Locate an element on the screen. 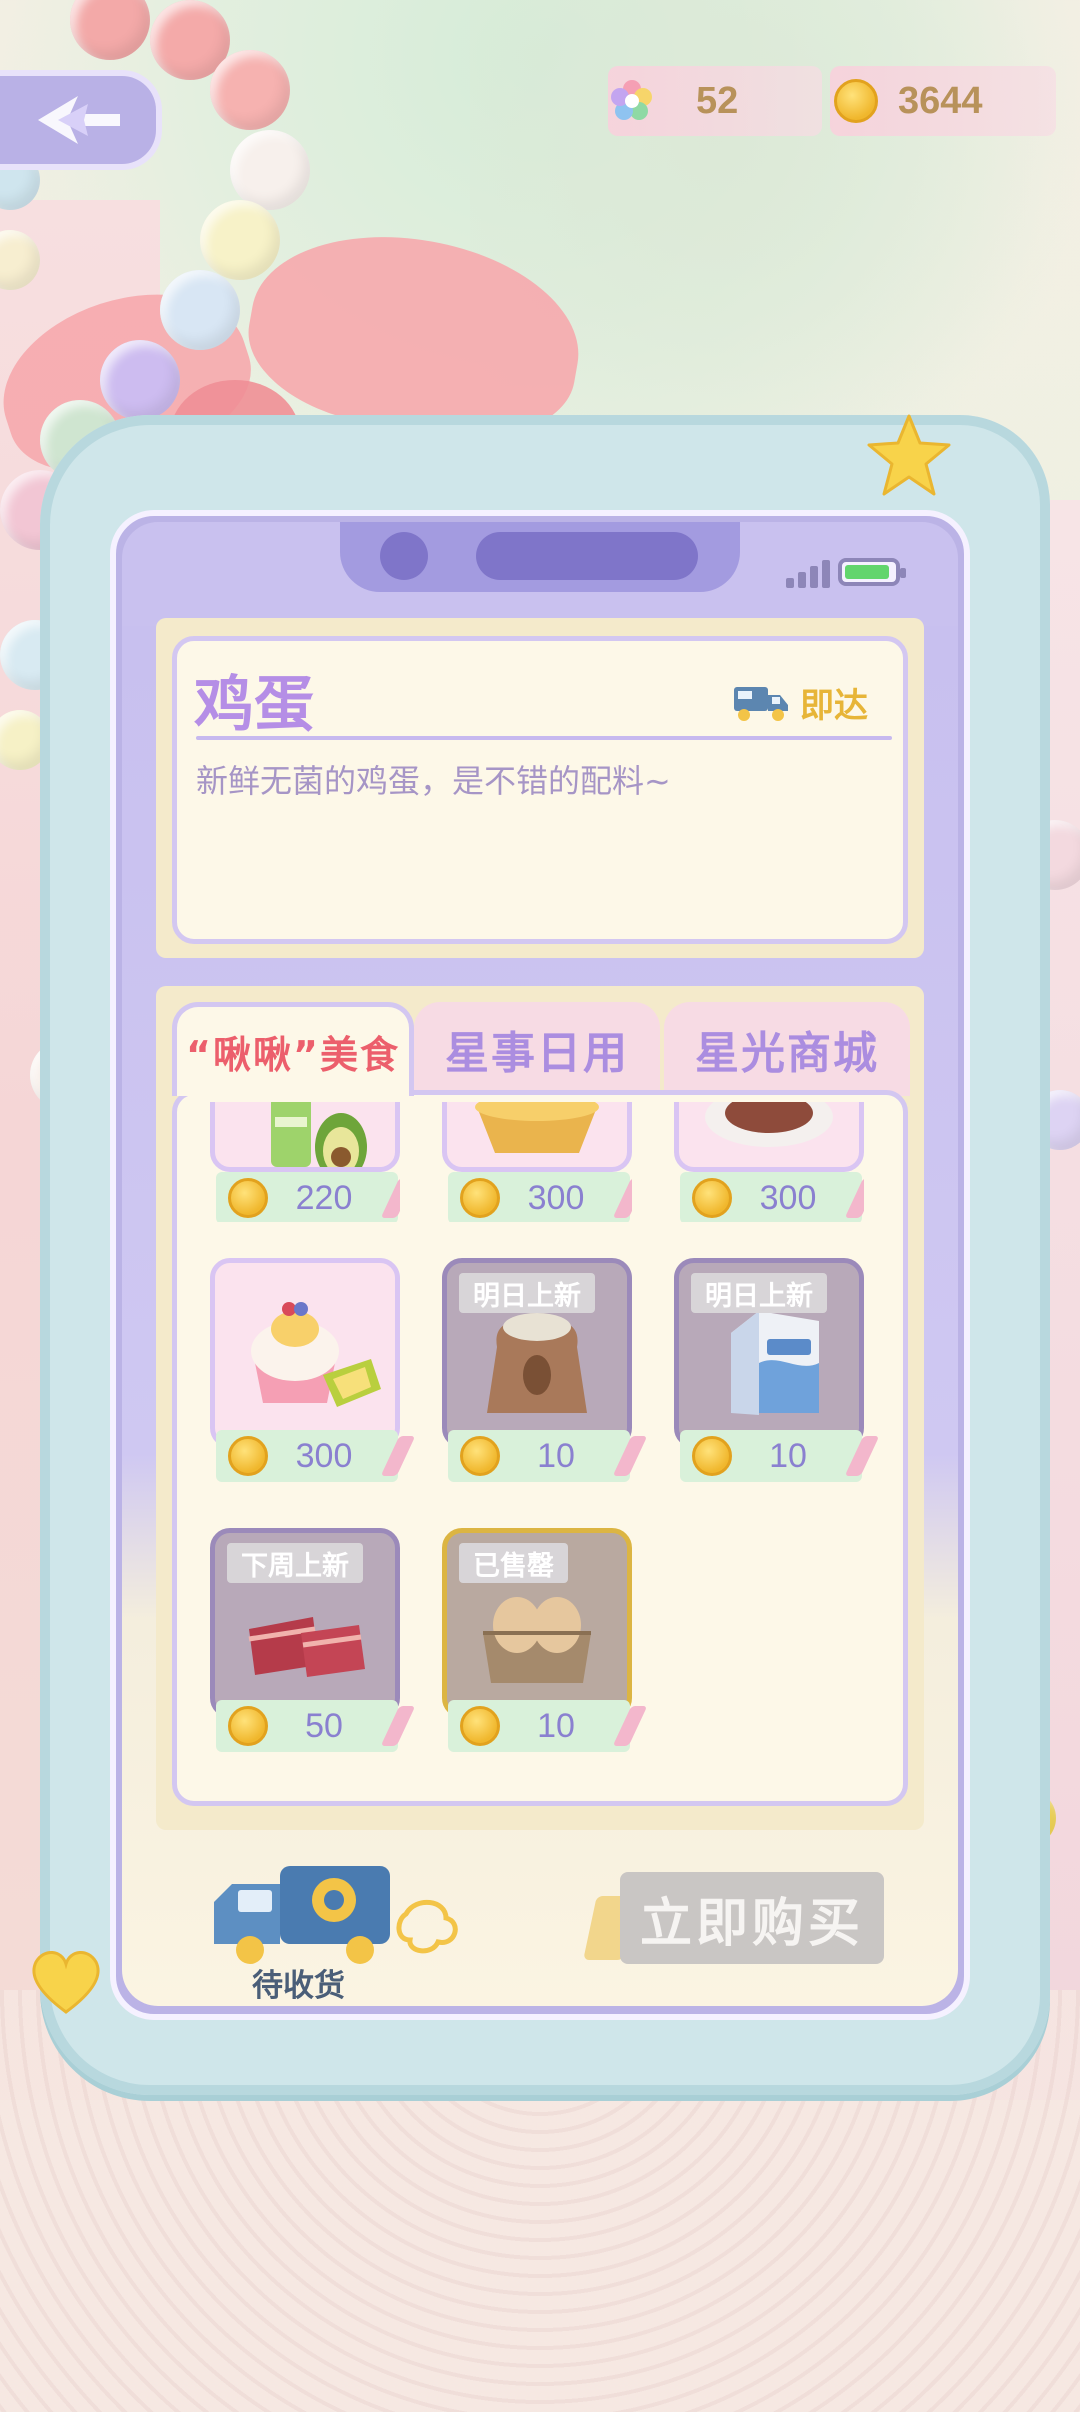  shop-item: 220 is located at coordinates (305, 1162).